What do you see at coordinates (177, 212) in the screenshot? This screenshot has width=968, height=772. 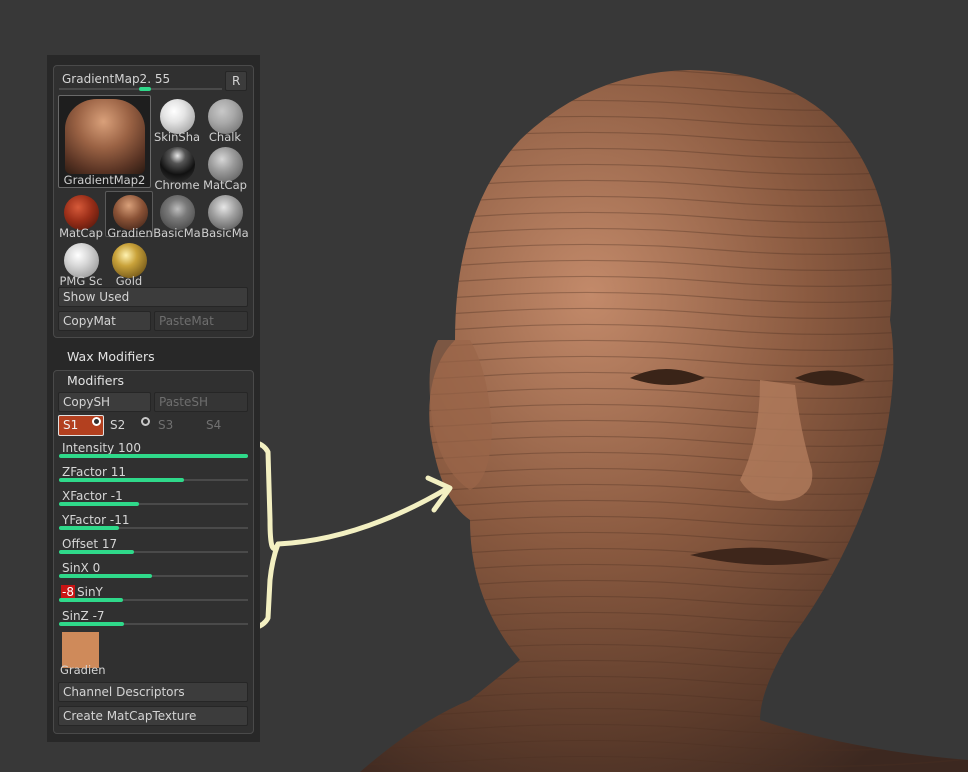 I see `basic-material-icon` at bounding box center [177, 212].